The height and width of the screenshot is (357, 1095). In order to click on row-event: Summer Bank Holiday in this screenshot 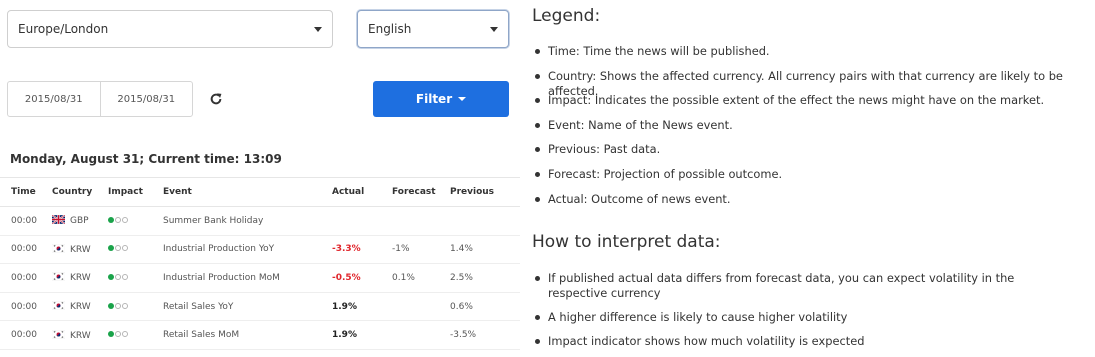, I will do `click(247, 221)`.